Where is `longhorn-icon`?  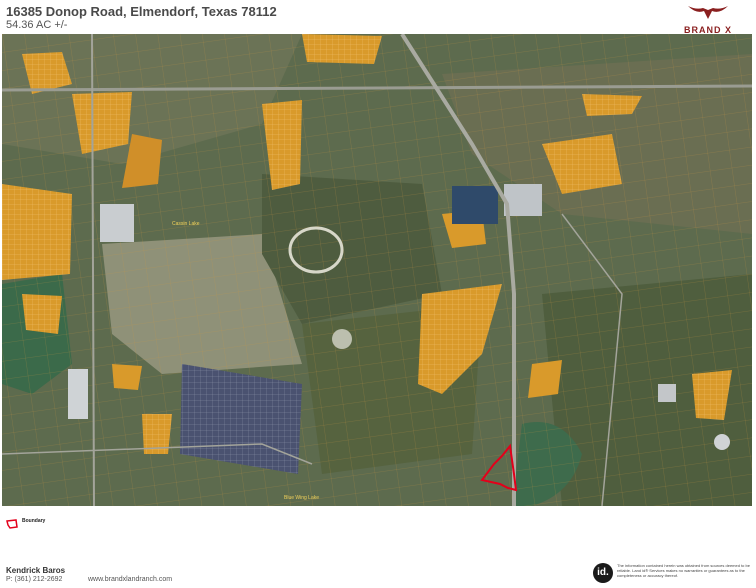
longhorn-icon is located at coordinates (708, 12).